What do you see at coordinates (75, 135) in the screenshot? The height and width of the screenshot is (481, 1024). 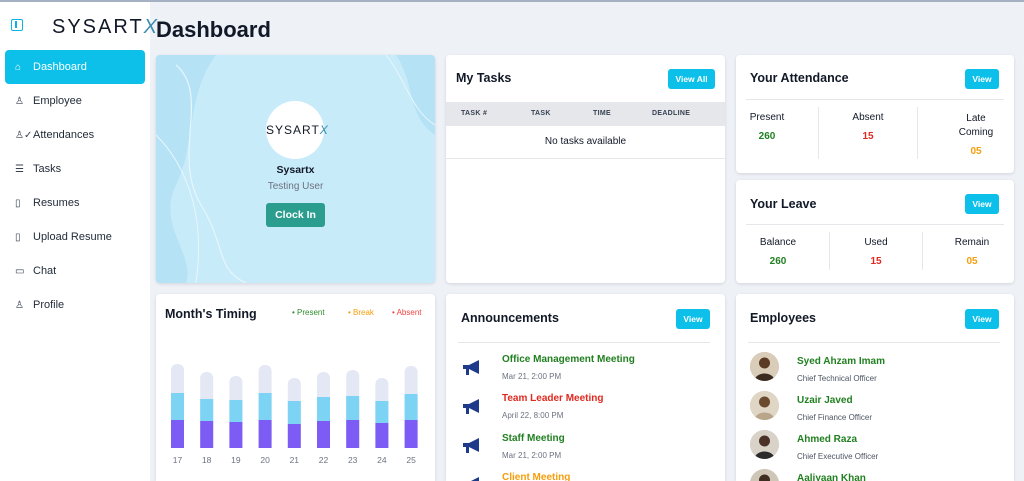 I see `sidebar-item-attendances: ♙✓ Attendances` at bounding box center [75, 135].